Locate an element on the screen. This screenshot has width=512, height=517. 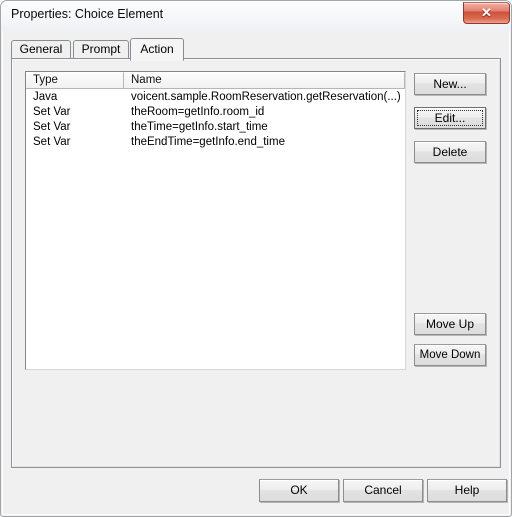
cell-name: theTime=getInfo.start_time is located at coordinates (199, 127).